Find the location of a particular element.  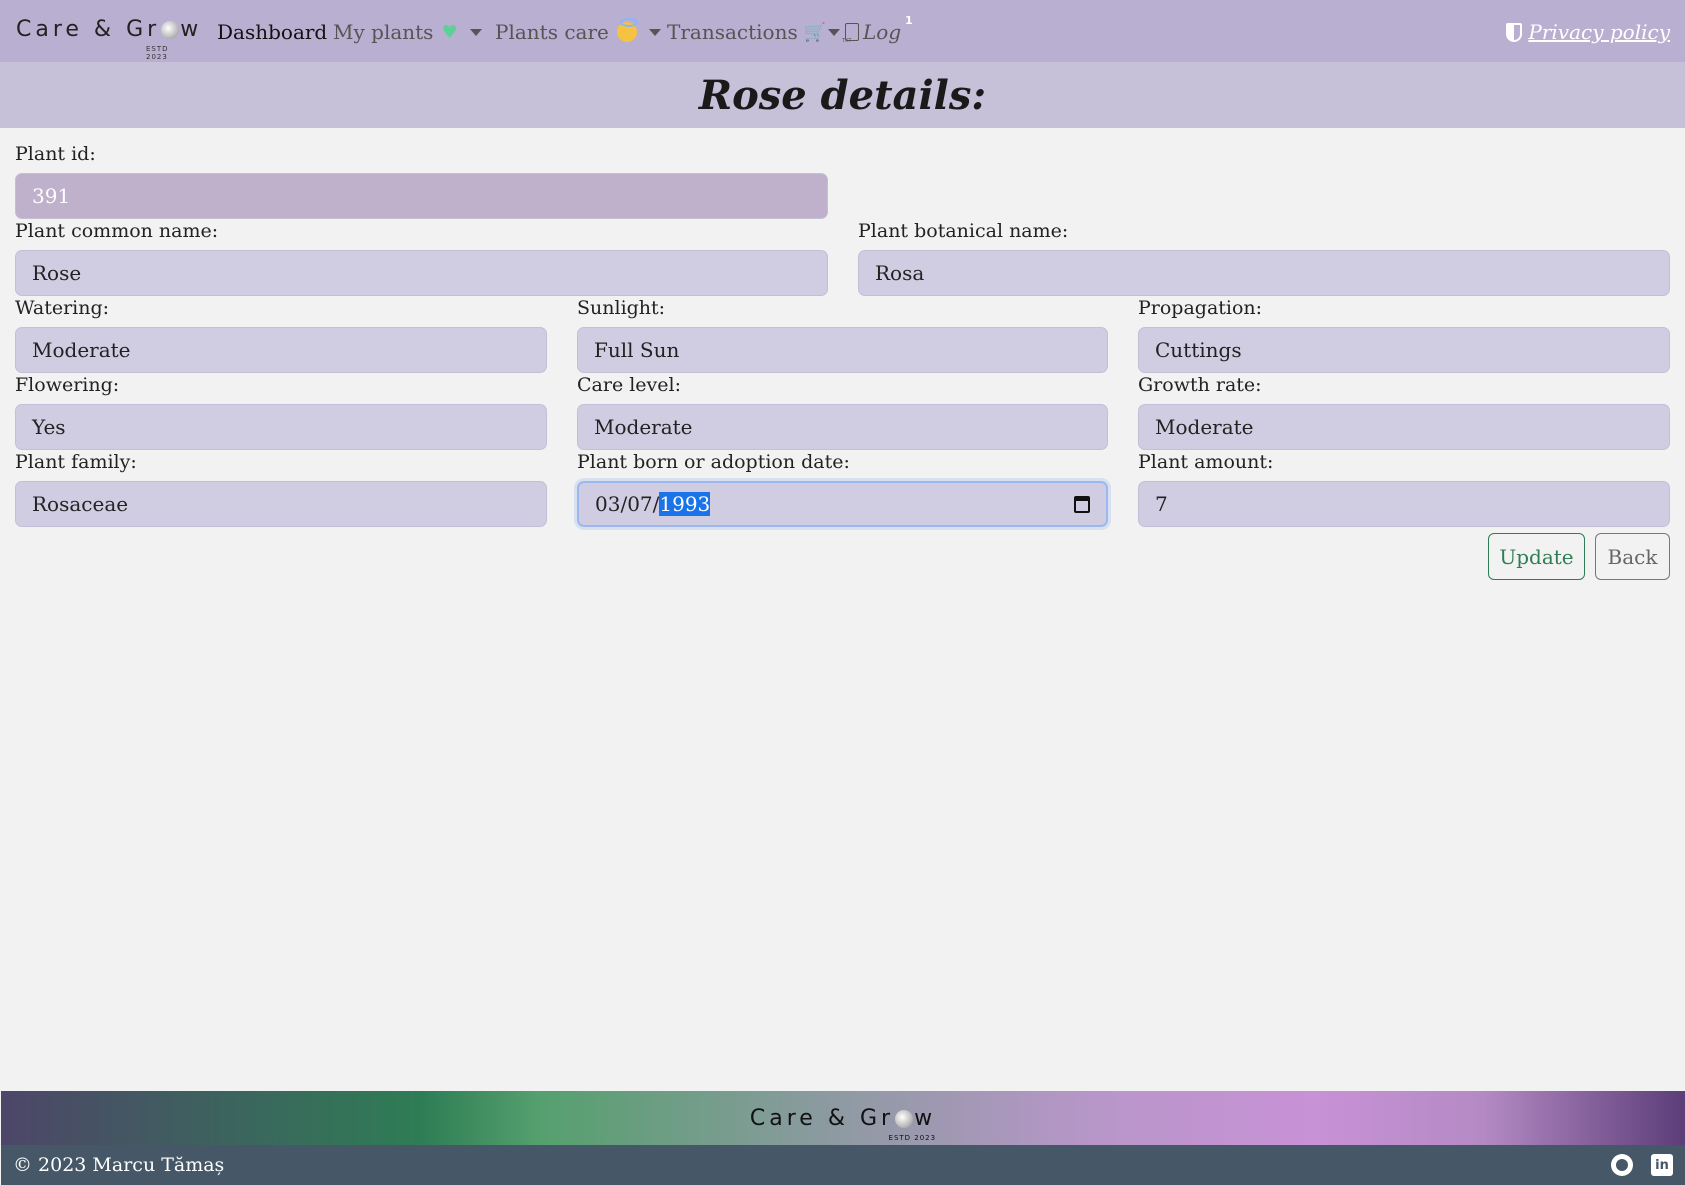

propagation-field: Cuttings is located at coordinates (1404, 350).